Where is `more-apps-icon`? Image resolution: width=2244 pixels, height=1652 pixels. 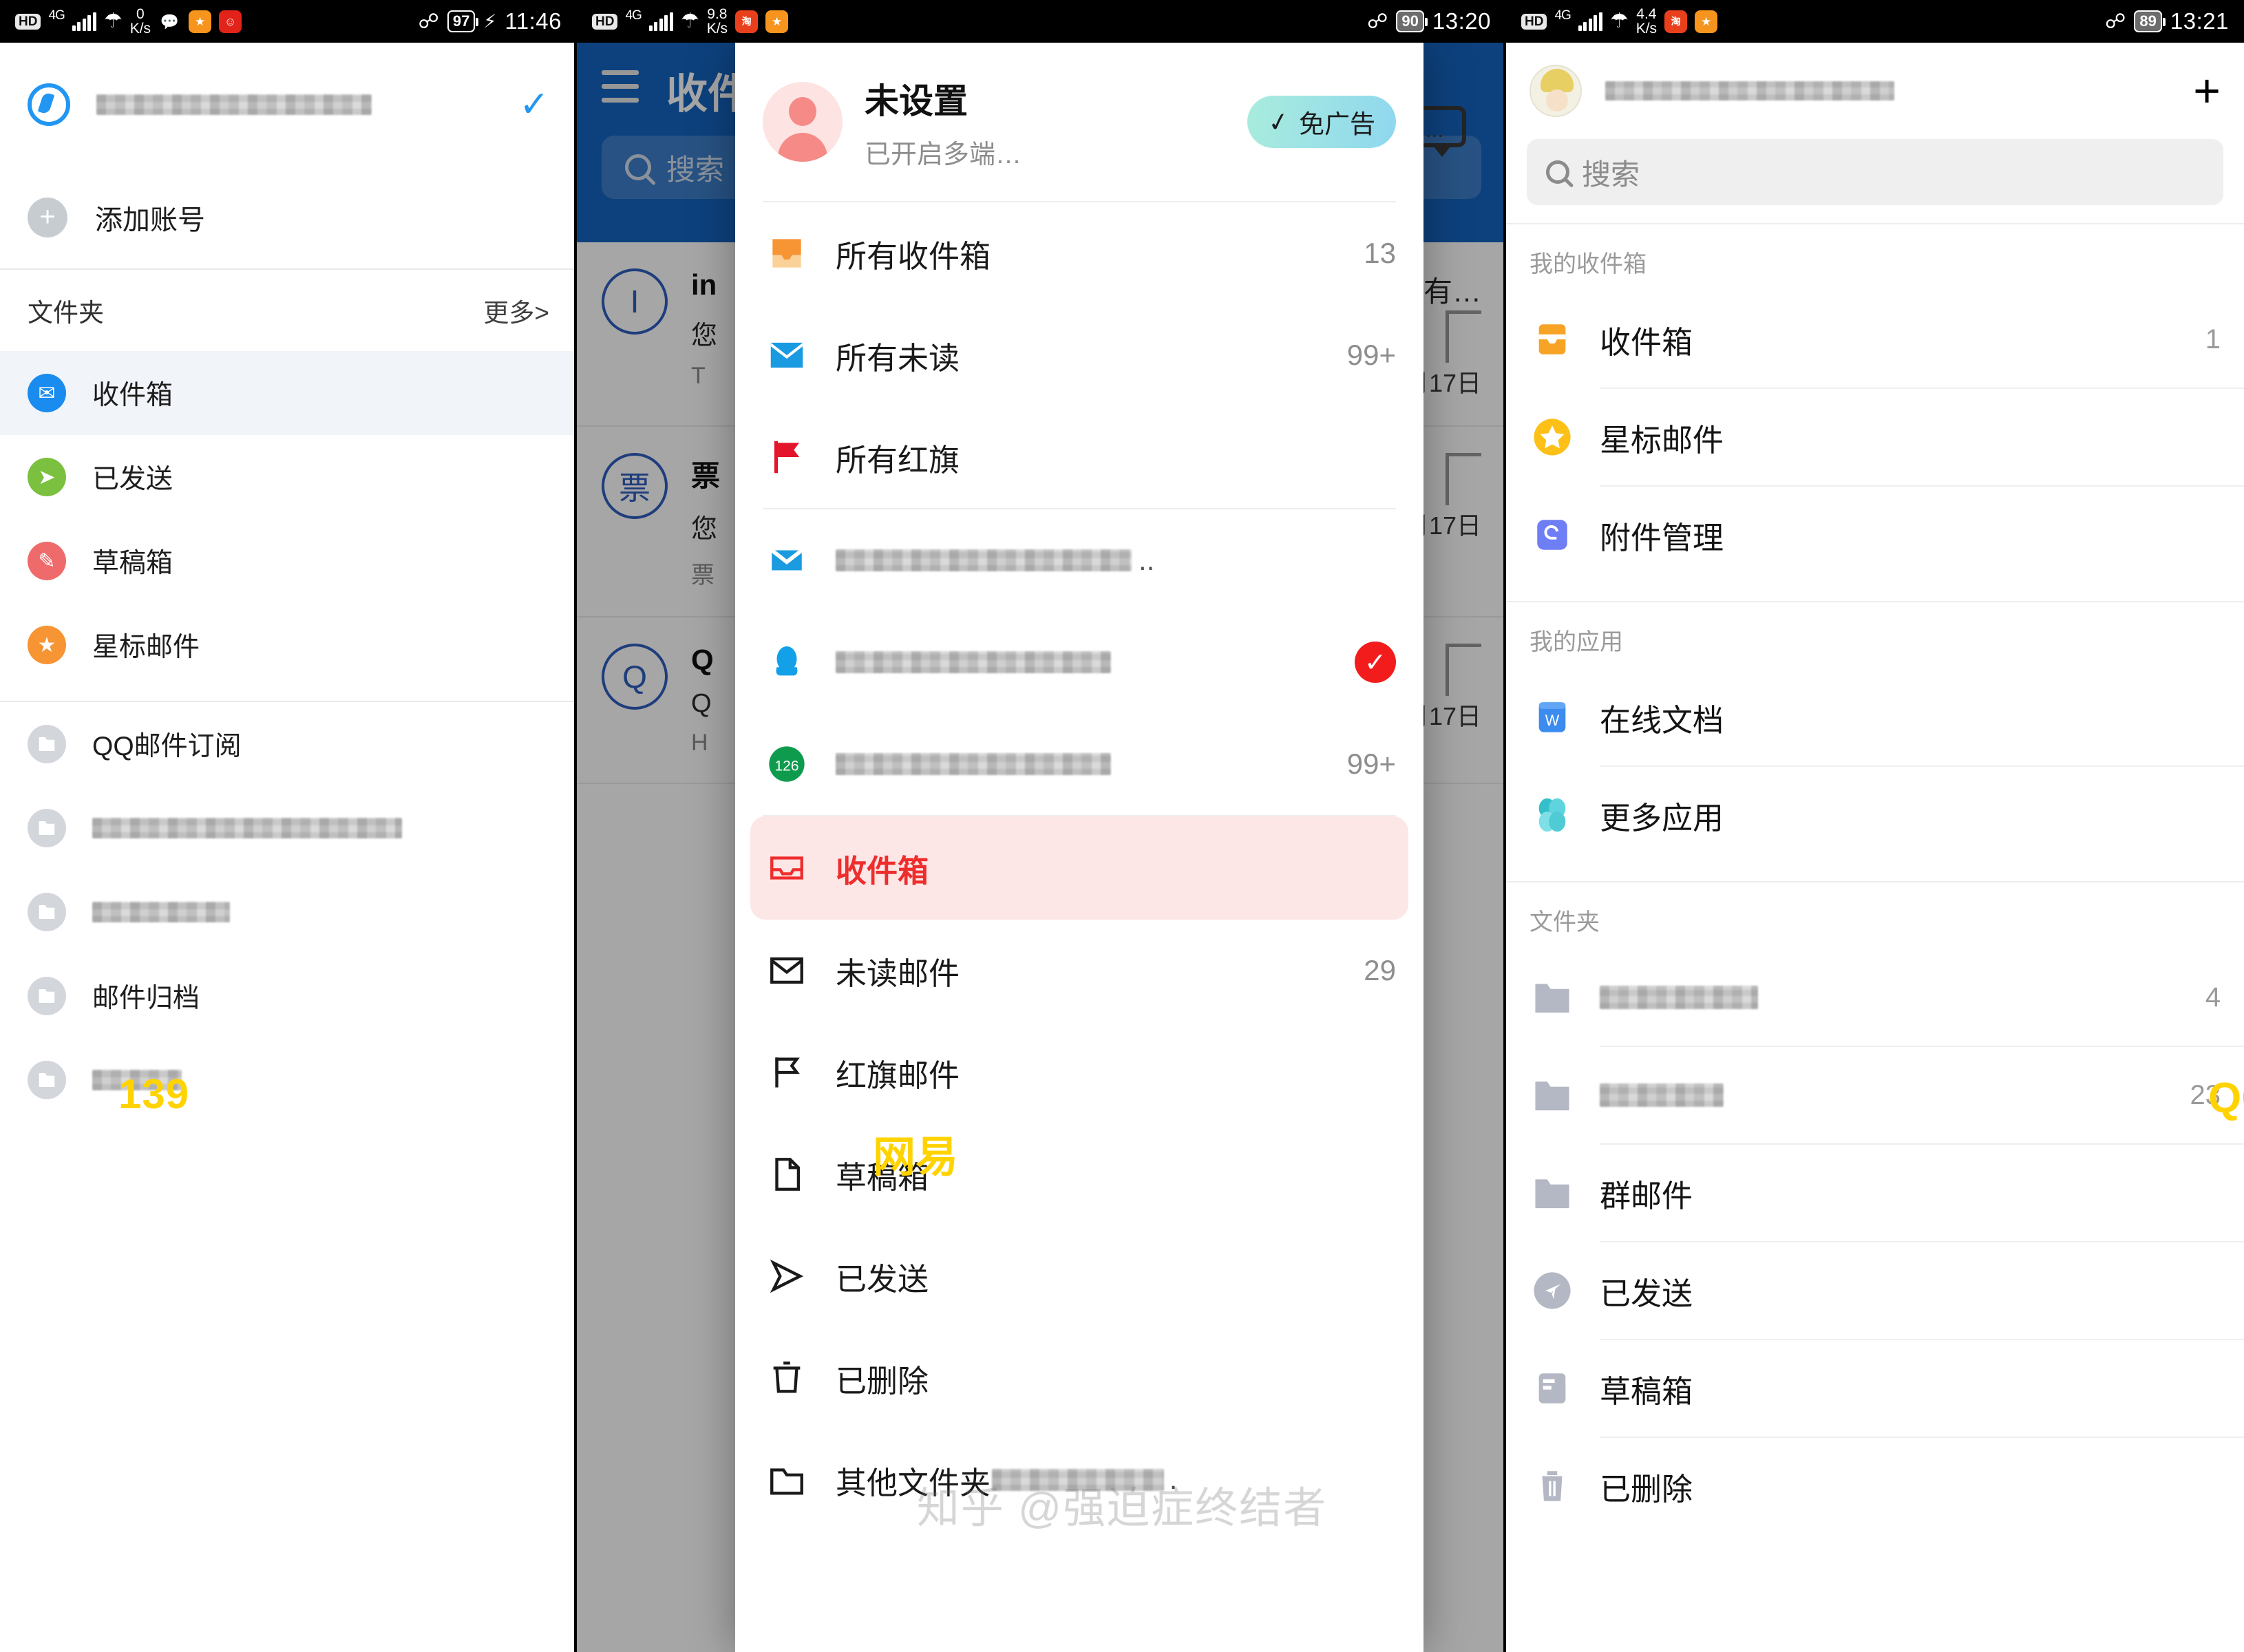 more-apps-icon is located at coordinates (1552, 815).